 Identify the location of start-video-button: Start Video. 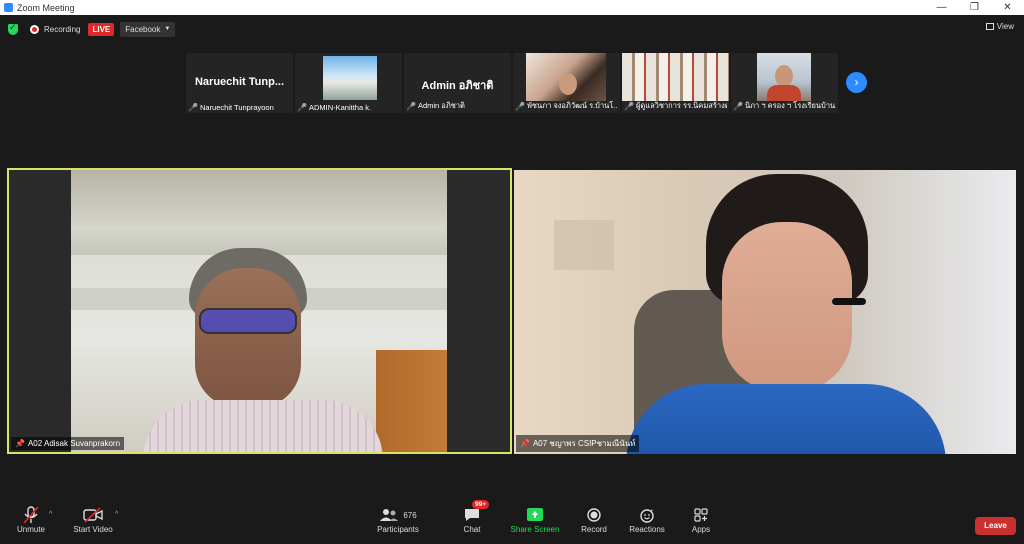
(93, 519).